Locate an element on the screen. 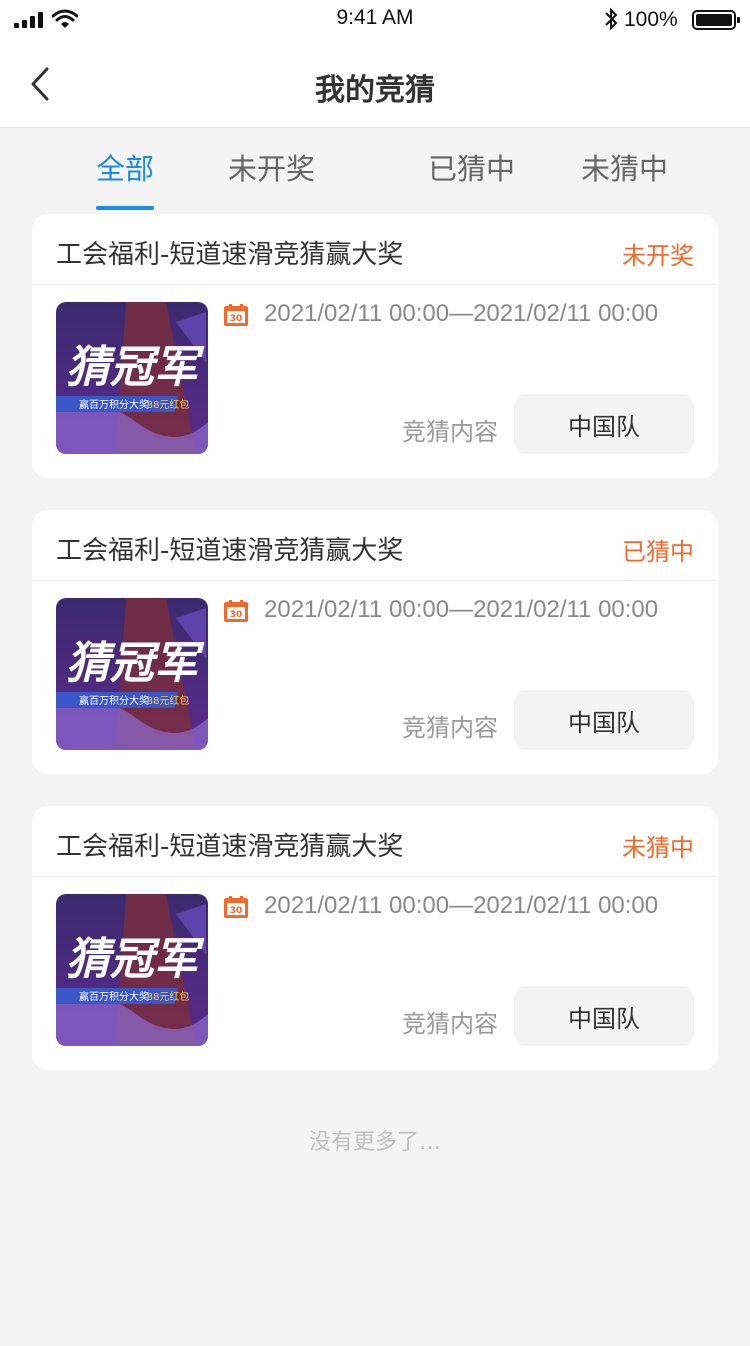 This screenshot has width=750, height=1346. tab-label: 全部 is located at coordinates (125, 169).